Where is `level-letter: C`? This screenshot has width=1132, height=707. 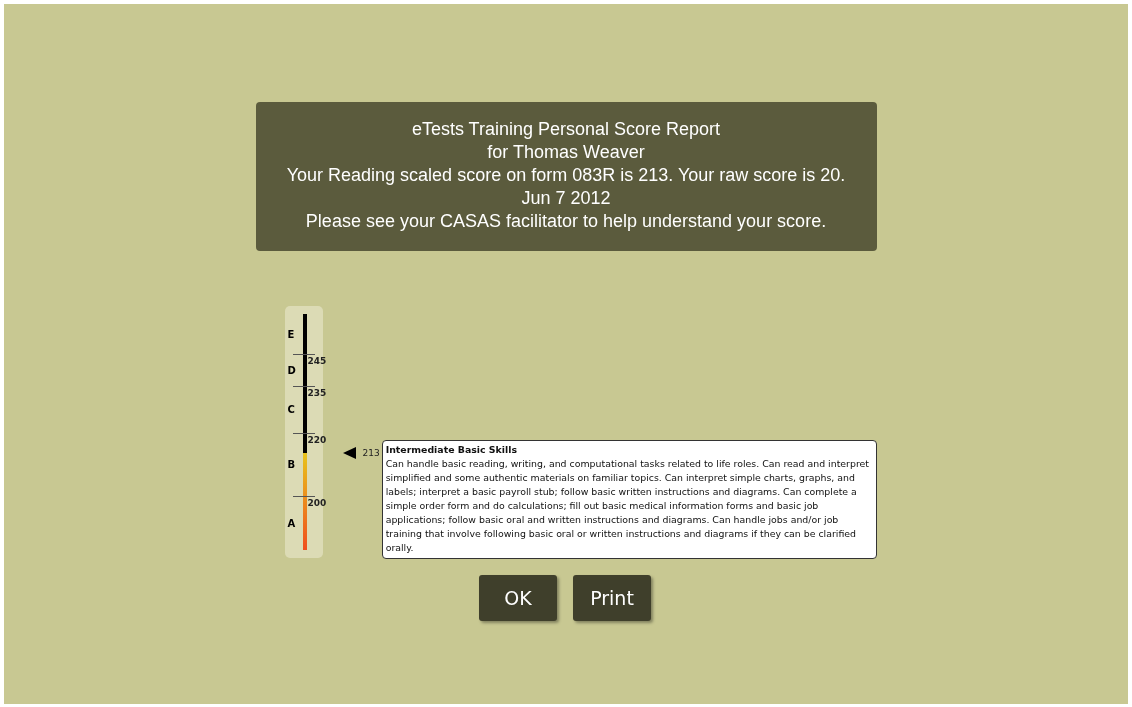
level-letter: C is located at coordinates (291, 409).